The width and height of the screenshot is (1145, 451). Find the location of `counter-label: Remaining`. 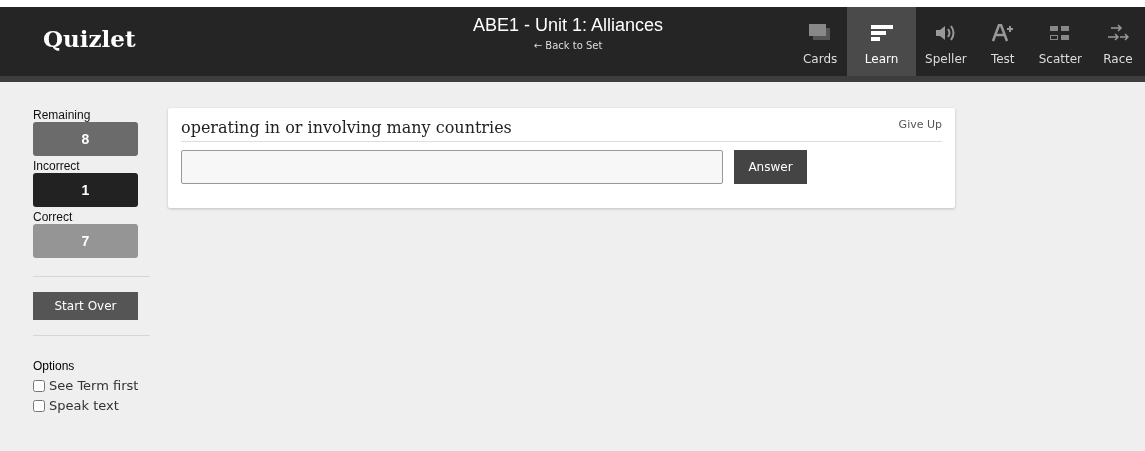

counter-label: Remaining is located at coordinates (62, 115).